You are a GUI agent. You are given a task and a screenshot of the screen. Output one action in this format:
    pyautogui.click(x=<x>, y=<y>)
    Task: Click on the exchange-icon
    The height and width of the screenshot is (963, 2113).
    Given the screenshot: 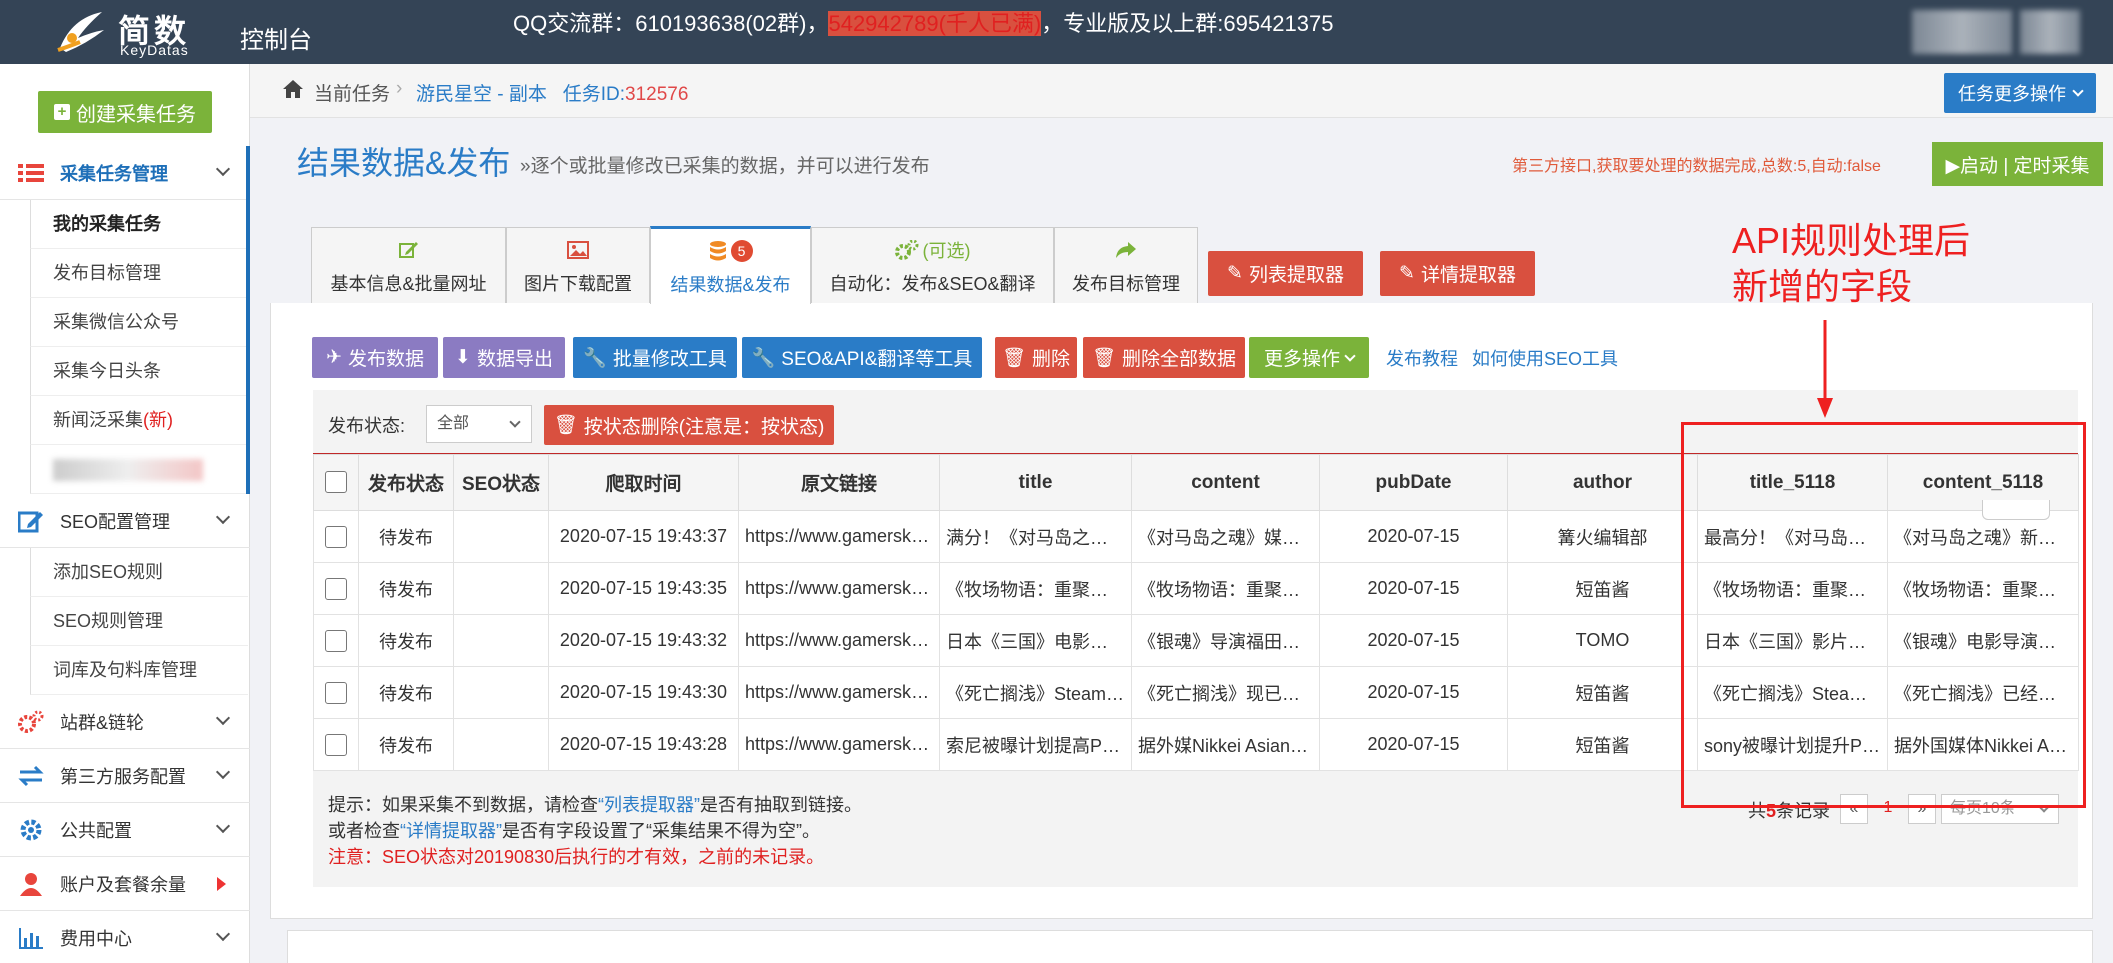 What is the action you would take?
    pyautogui.click(x=31, y=776)
    